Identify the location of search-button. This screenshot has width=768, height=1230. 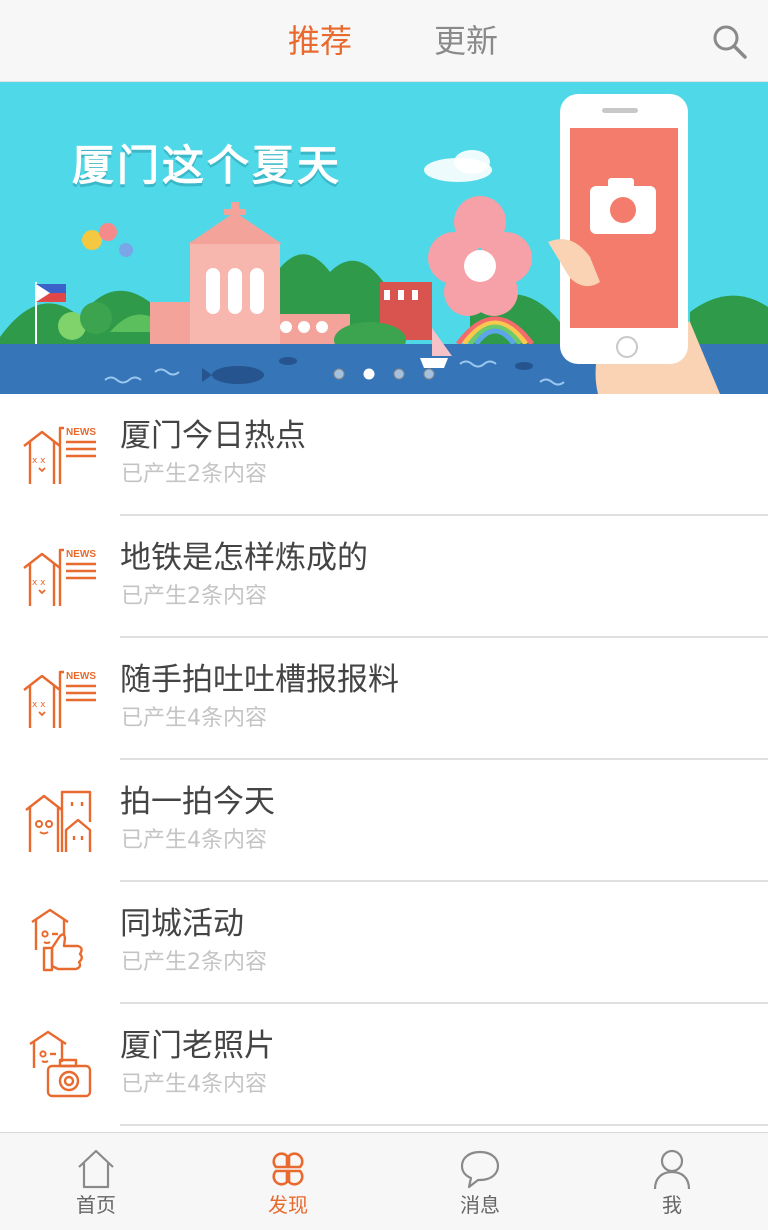
(730, 42).